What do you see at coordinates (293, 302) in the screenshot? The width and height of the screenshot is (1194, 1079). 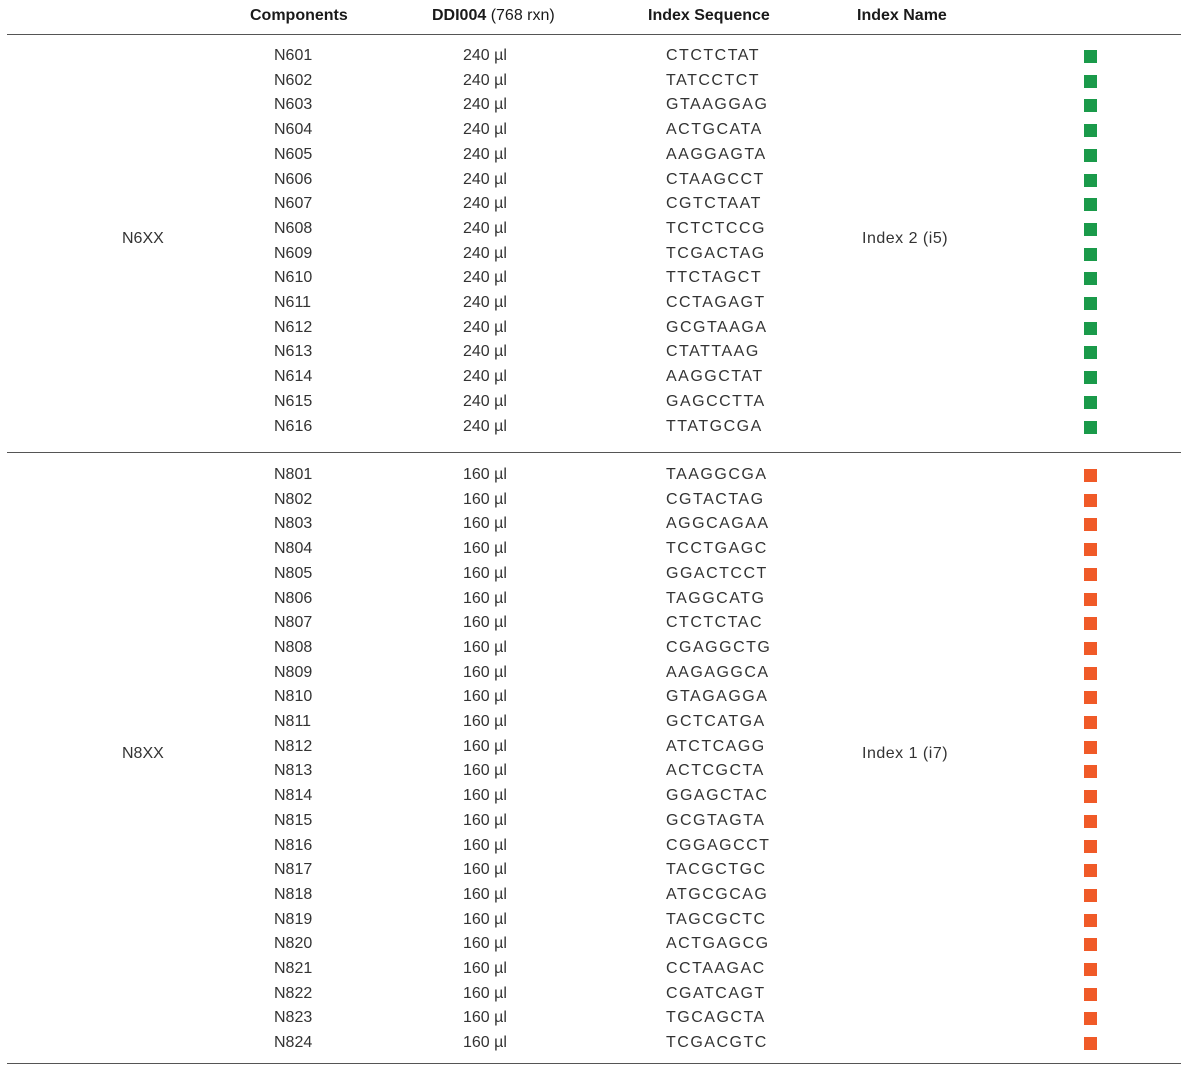 I see `component-cell: N611` at bounding box center [293, 302].